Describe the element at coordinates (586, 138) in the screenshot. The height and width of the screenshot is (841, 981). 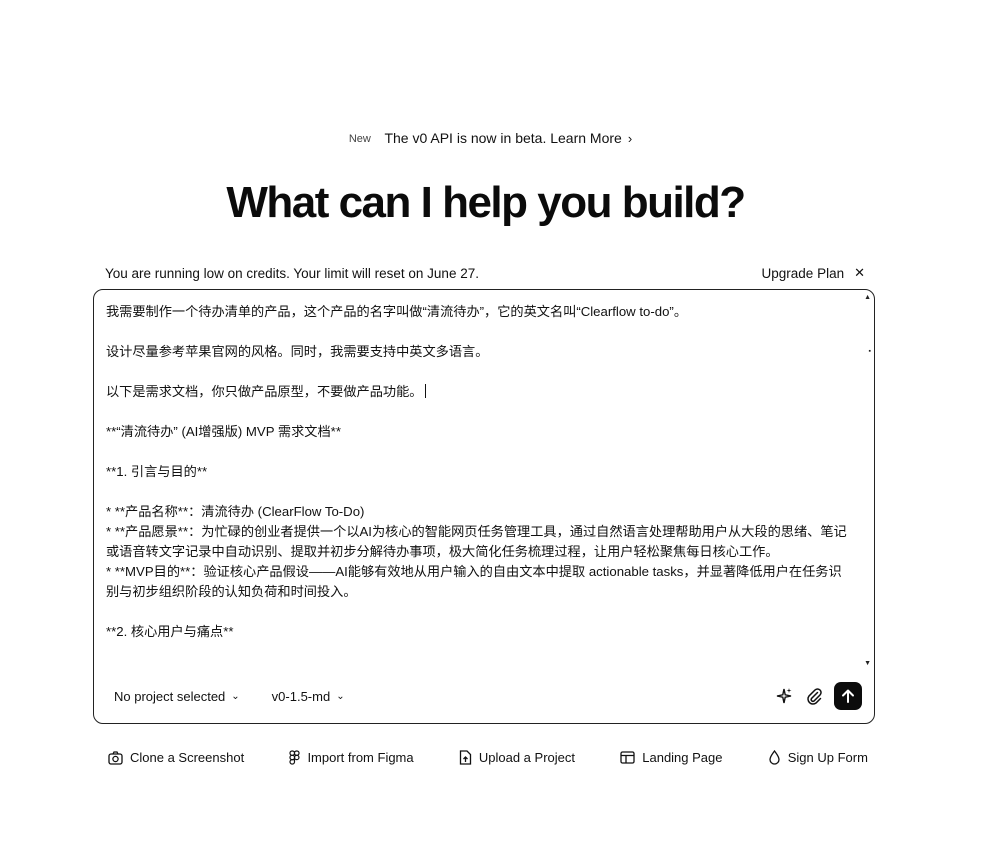
I see `learn-more-link: Learn More` at that location.